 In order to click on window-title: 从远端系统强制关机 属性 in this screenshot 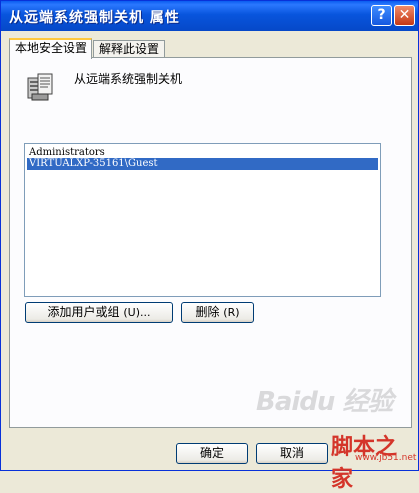, I will do `click(94, 18)`.